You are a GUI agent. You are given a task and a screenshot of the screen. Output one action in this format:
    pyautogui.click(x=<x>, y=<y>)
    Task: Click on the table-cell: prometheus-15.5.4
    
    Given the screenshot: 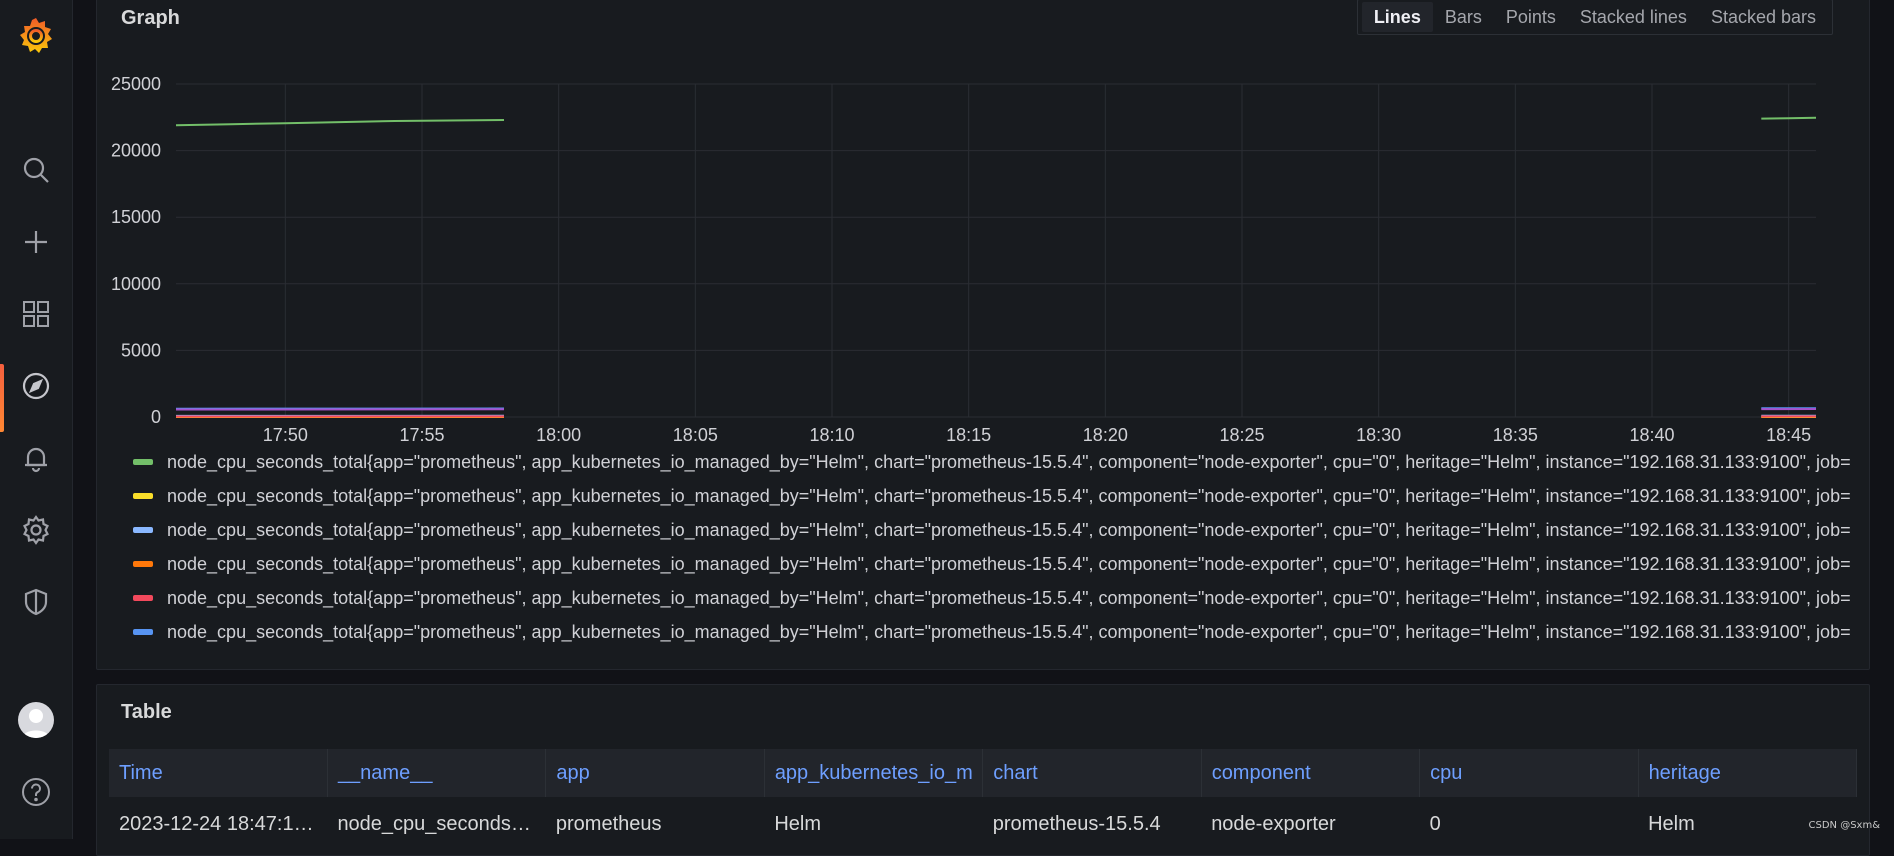 What is the action you would take?
    pyautogui.click(x=1092, y=824)
    